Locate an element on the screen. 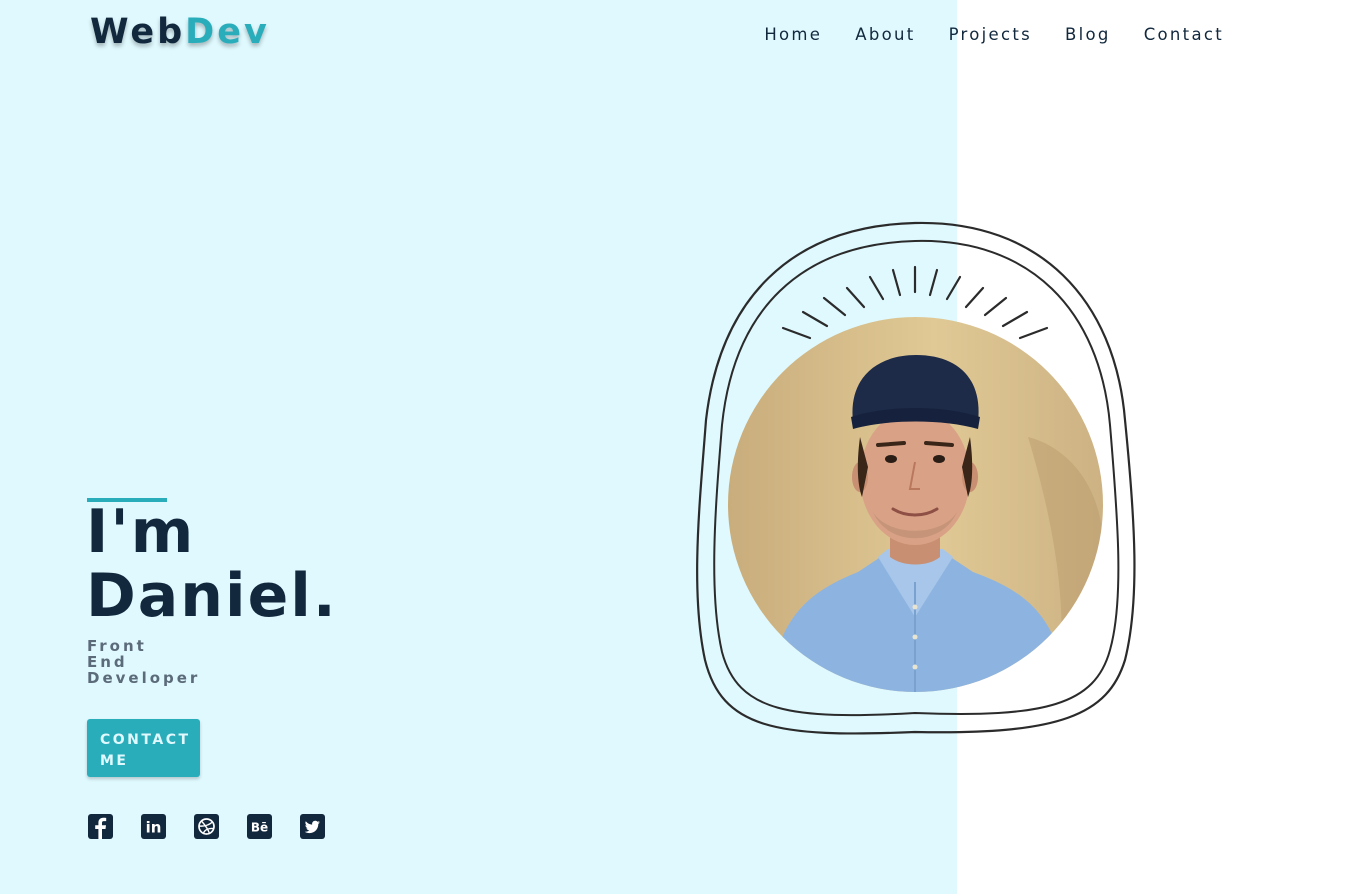  dribbble-icon is located at coordinates (206, 826).